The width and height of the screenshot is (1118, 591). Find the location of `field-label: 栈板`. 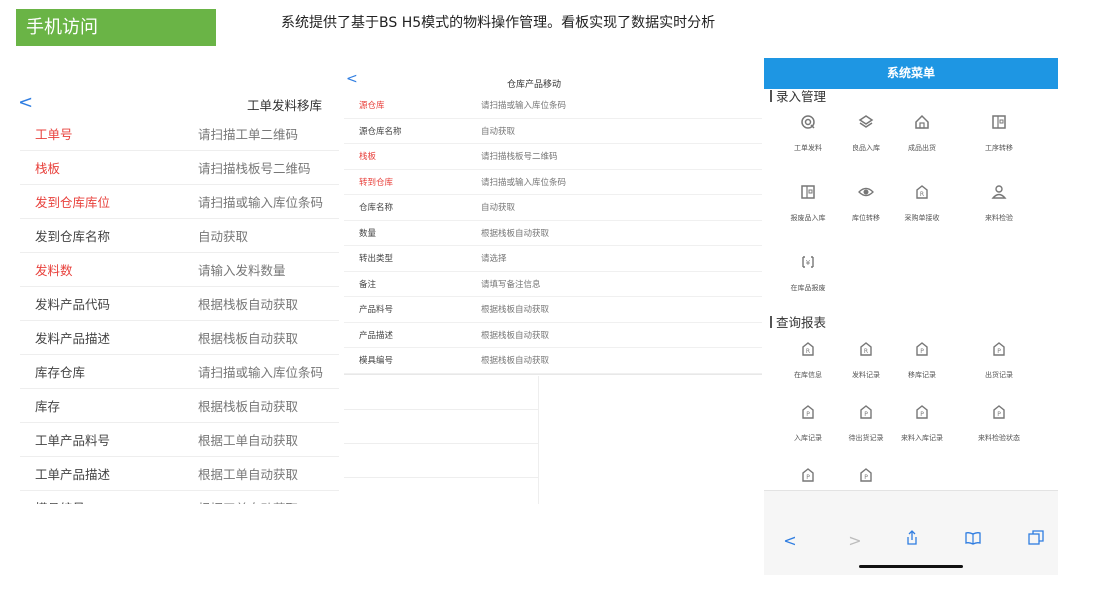

field-label: 栈板 is located at coordinates (48, 168).